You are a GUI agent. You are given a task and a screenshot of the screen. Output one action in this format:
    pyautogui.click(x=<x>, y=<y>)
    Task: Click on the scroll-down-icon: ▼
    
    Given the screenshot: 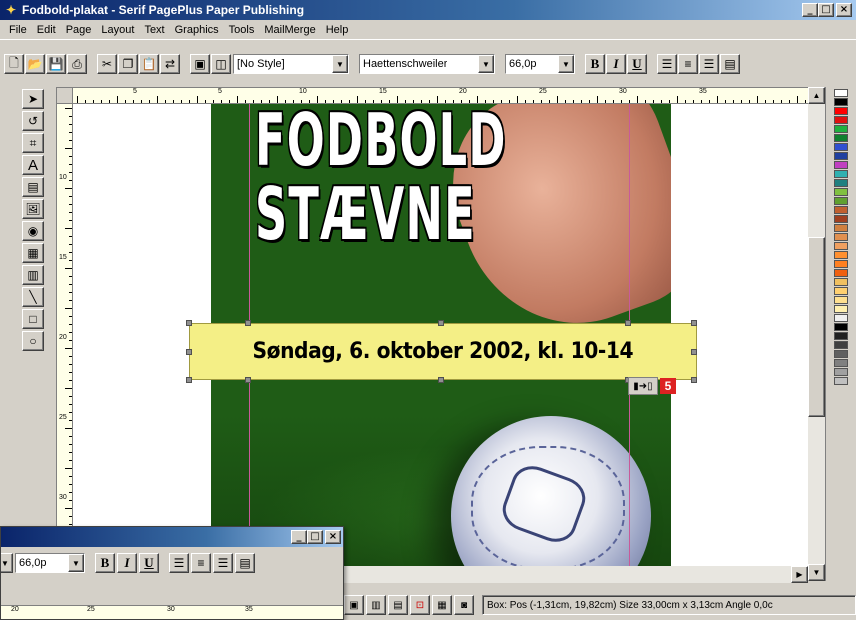 What is the action you would take?
    pyautogui.click(x=816, y=572)
    